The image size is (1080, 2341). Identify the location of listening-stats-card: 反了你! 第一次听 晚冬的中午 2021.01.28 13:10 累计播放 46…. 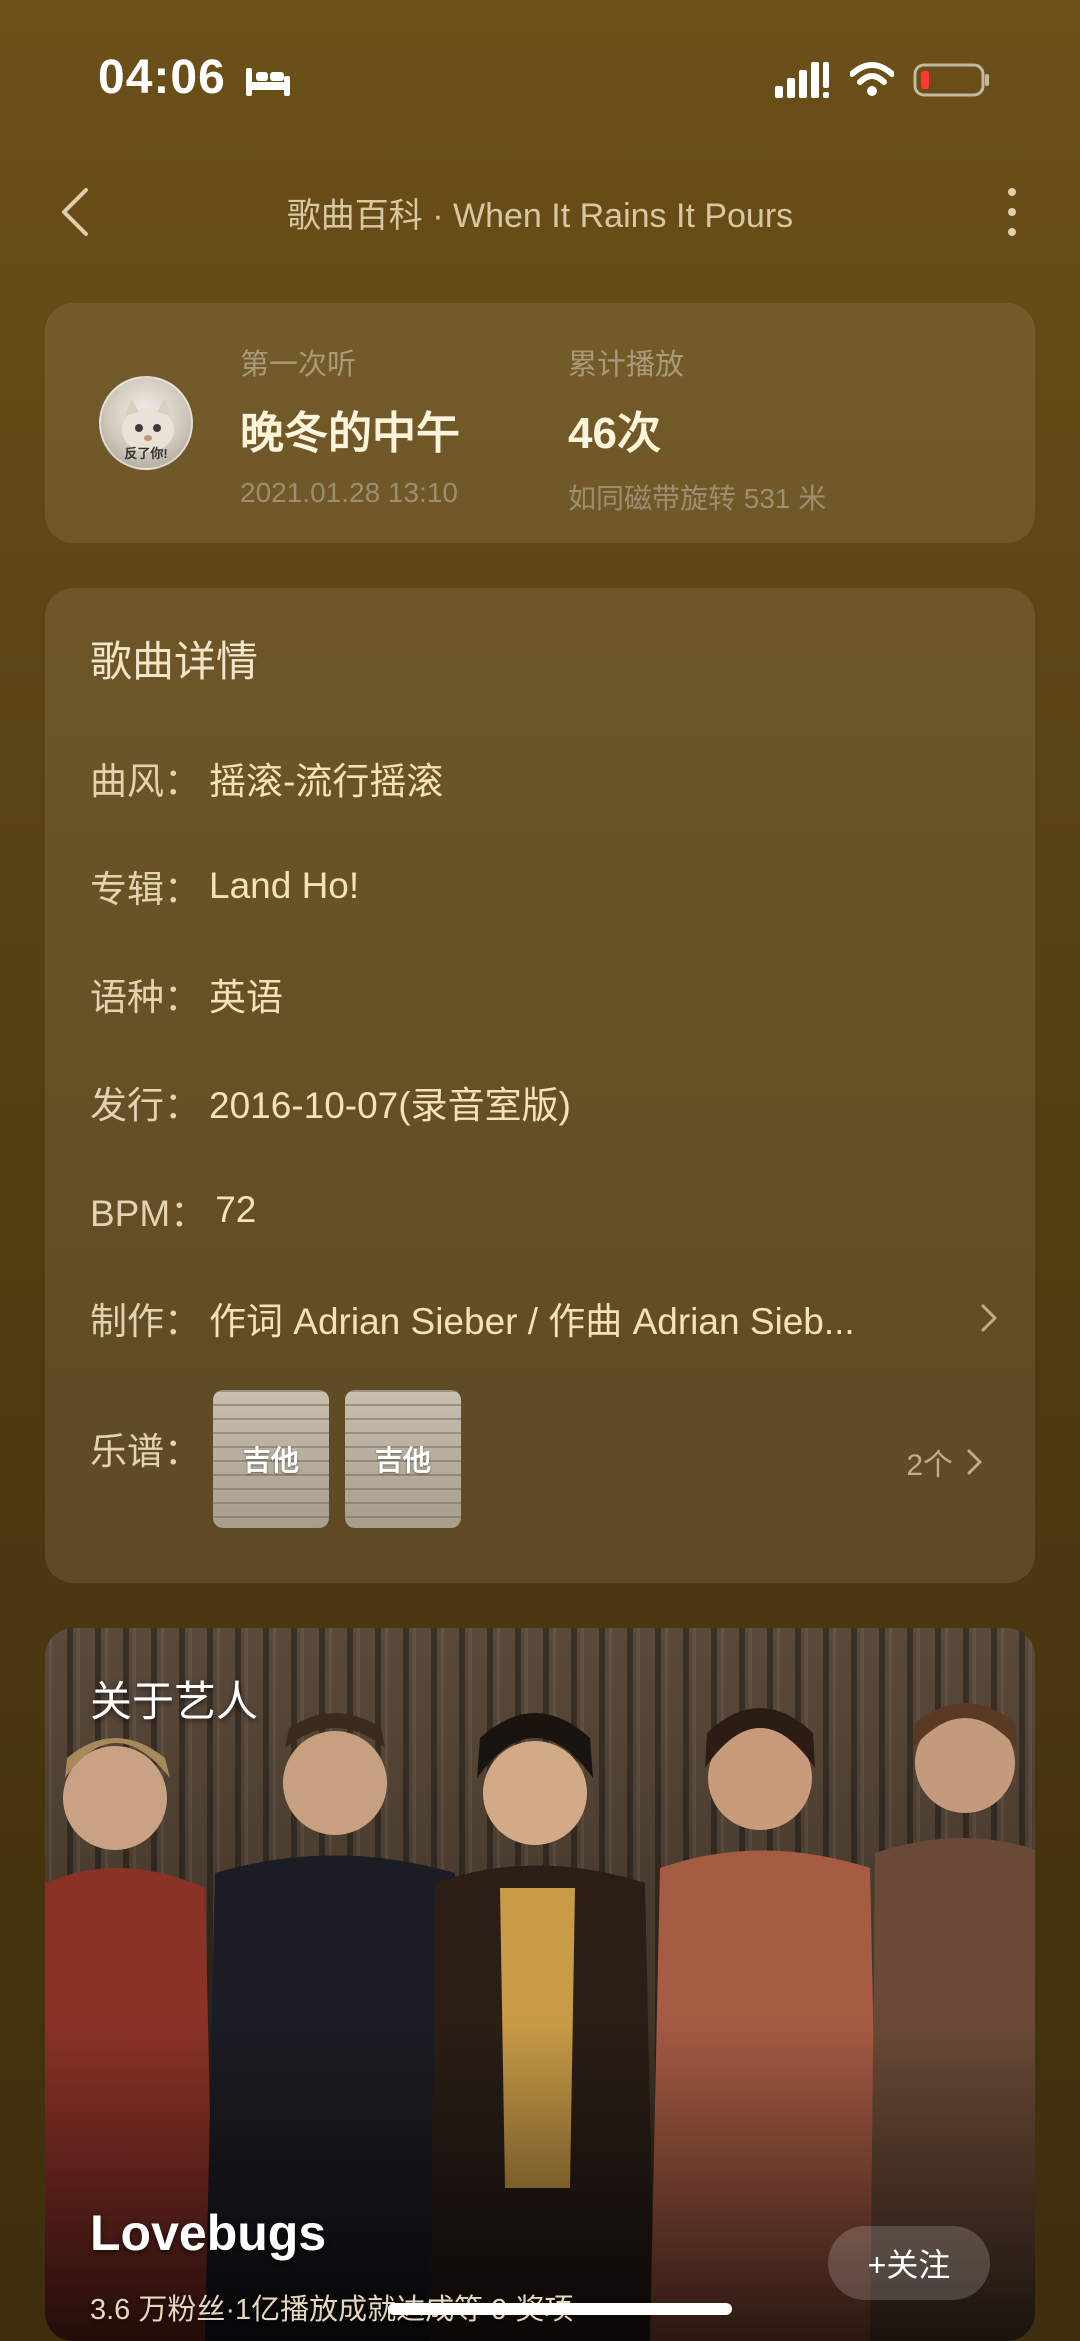
(540, 423).